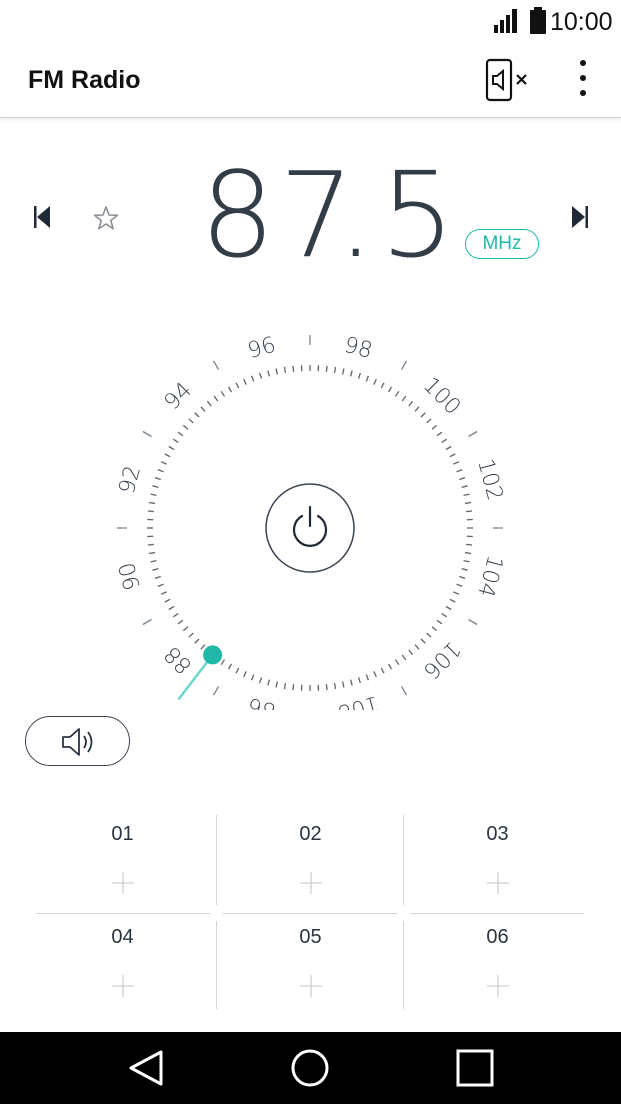 The image size is (621, 1104). Describe the element at coordinates (497, 965) in the screenshot. I see `preset-slot-06: 06` at that location.